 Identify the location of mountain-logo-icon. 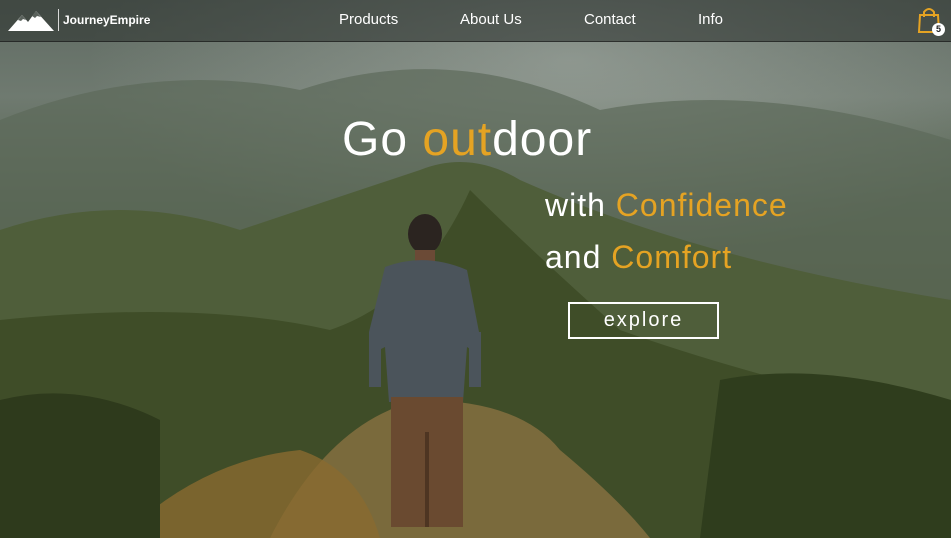
(31, 21).